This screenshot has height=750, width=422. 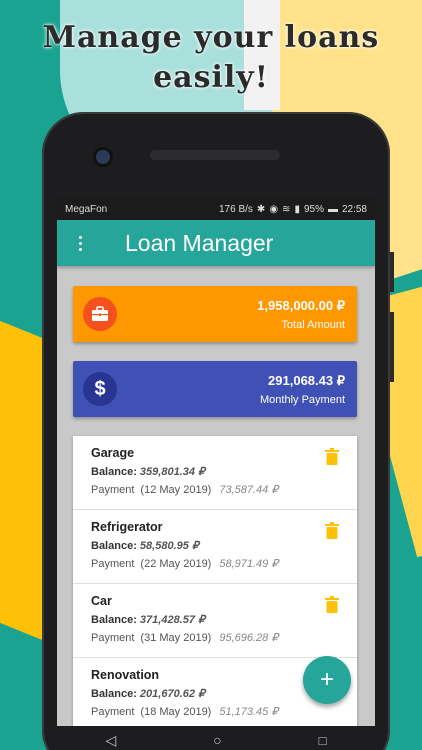 What do you see at coordinates (249, 490) in the screenshot?
I see `payment-value: 73,587.44 ₽` at bounding box center [249, 490].